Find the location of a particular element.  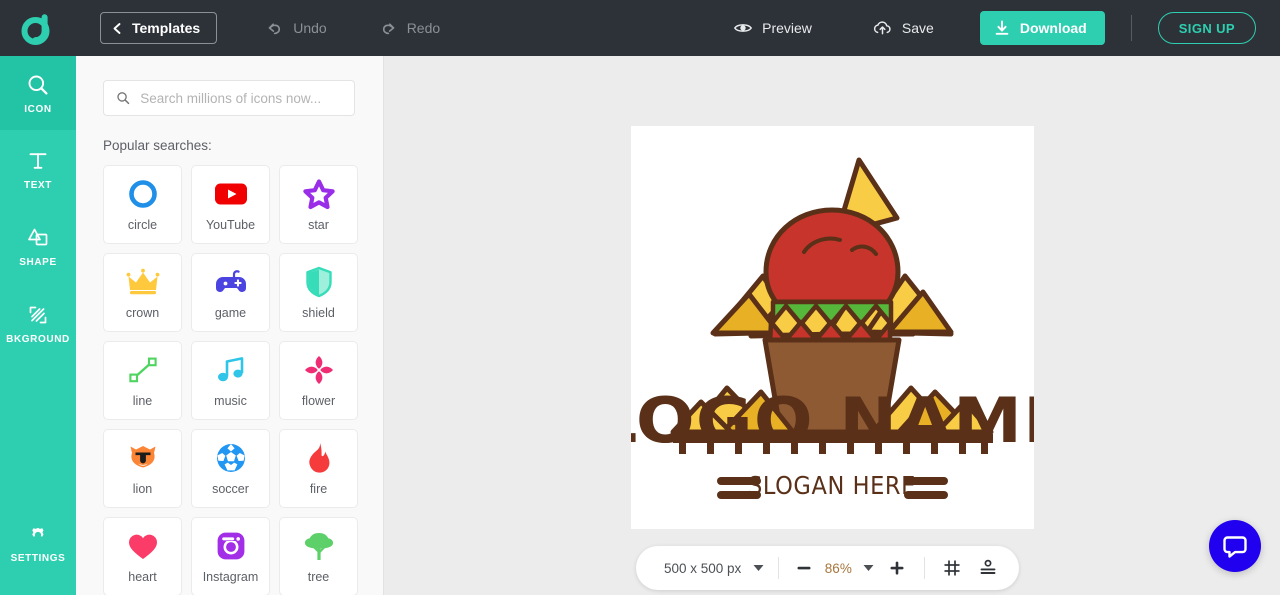

sidebar-item-bkground: BKGROUND is located at coordinates (38, 323).